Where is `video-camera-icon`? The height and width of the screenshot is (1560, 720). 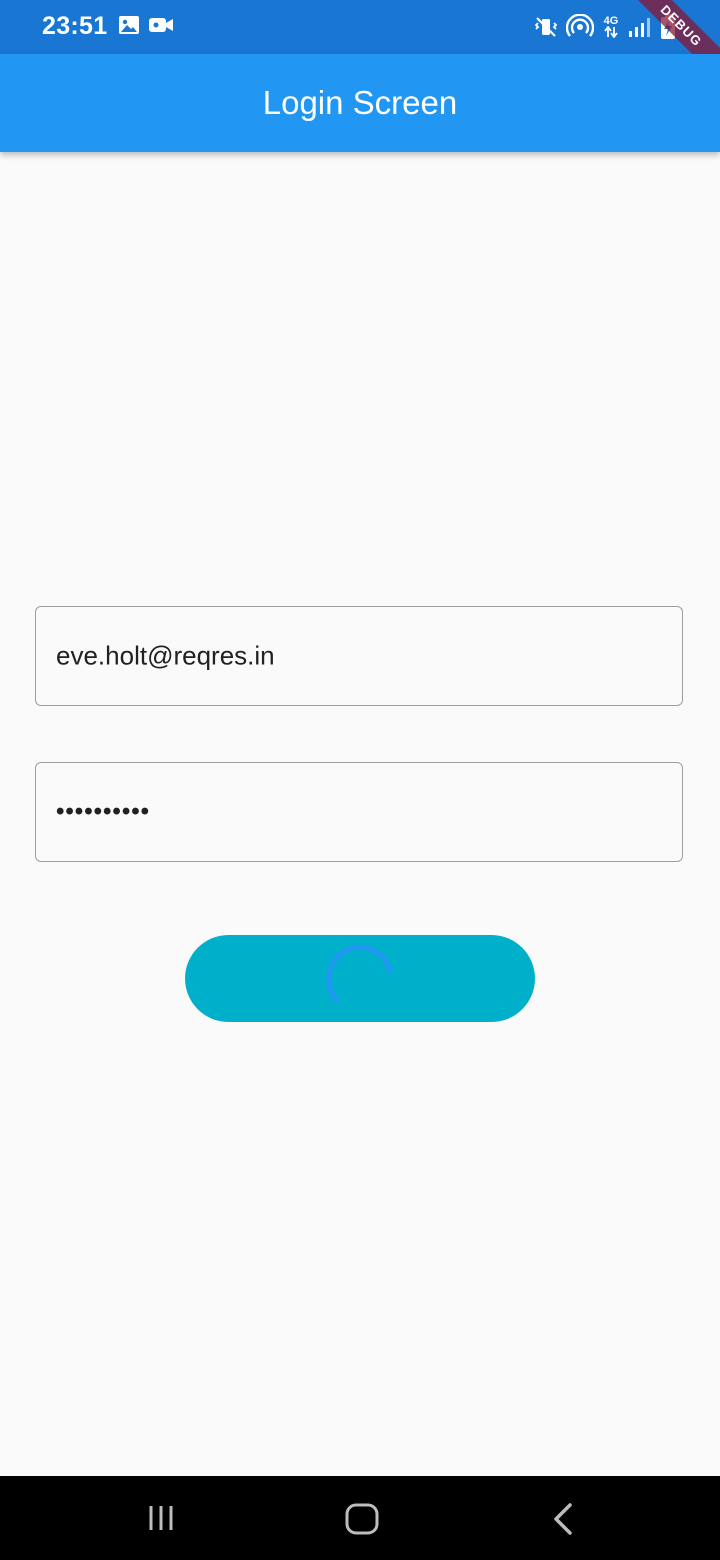
video-camera-icon is located at coordinates (161, 25).